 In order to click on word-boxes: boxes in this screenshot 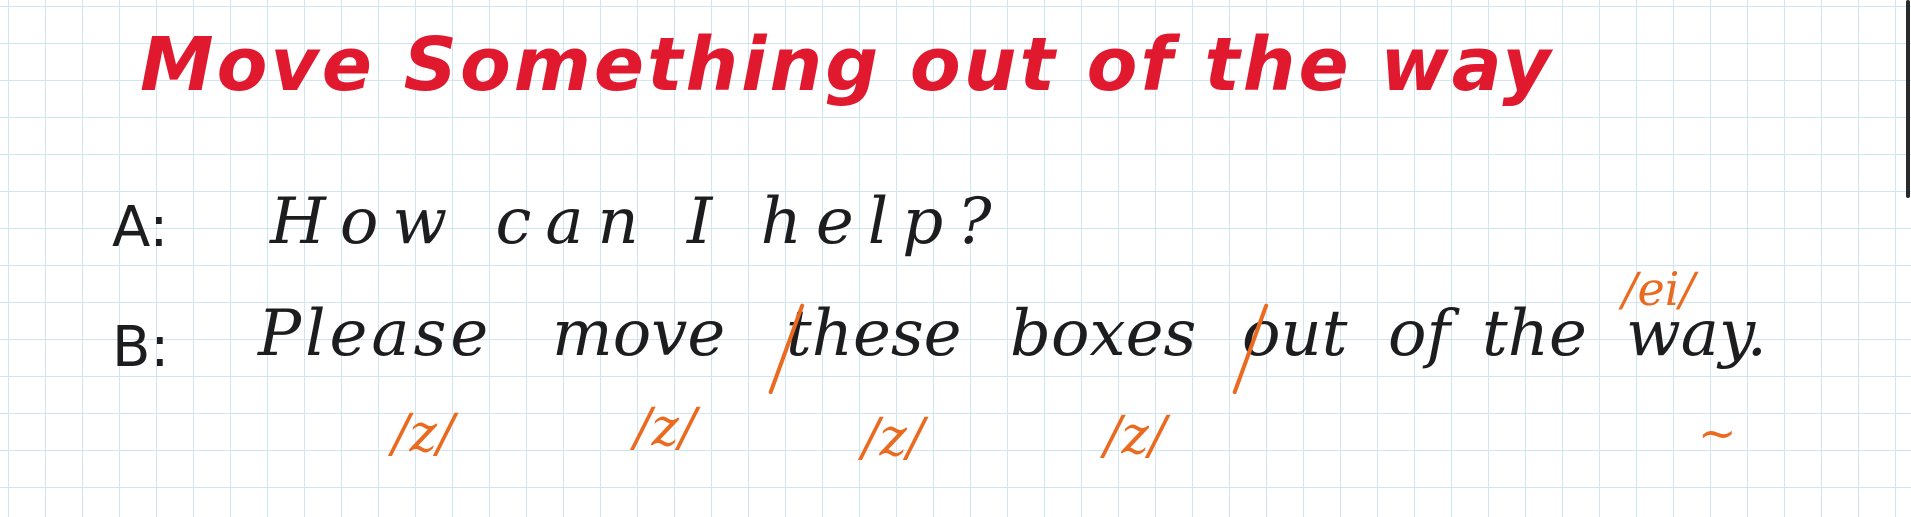, I will do `click(1103, 334)`.